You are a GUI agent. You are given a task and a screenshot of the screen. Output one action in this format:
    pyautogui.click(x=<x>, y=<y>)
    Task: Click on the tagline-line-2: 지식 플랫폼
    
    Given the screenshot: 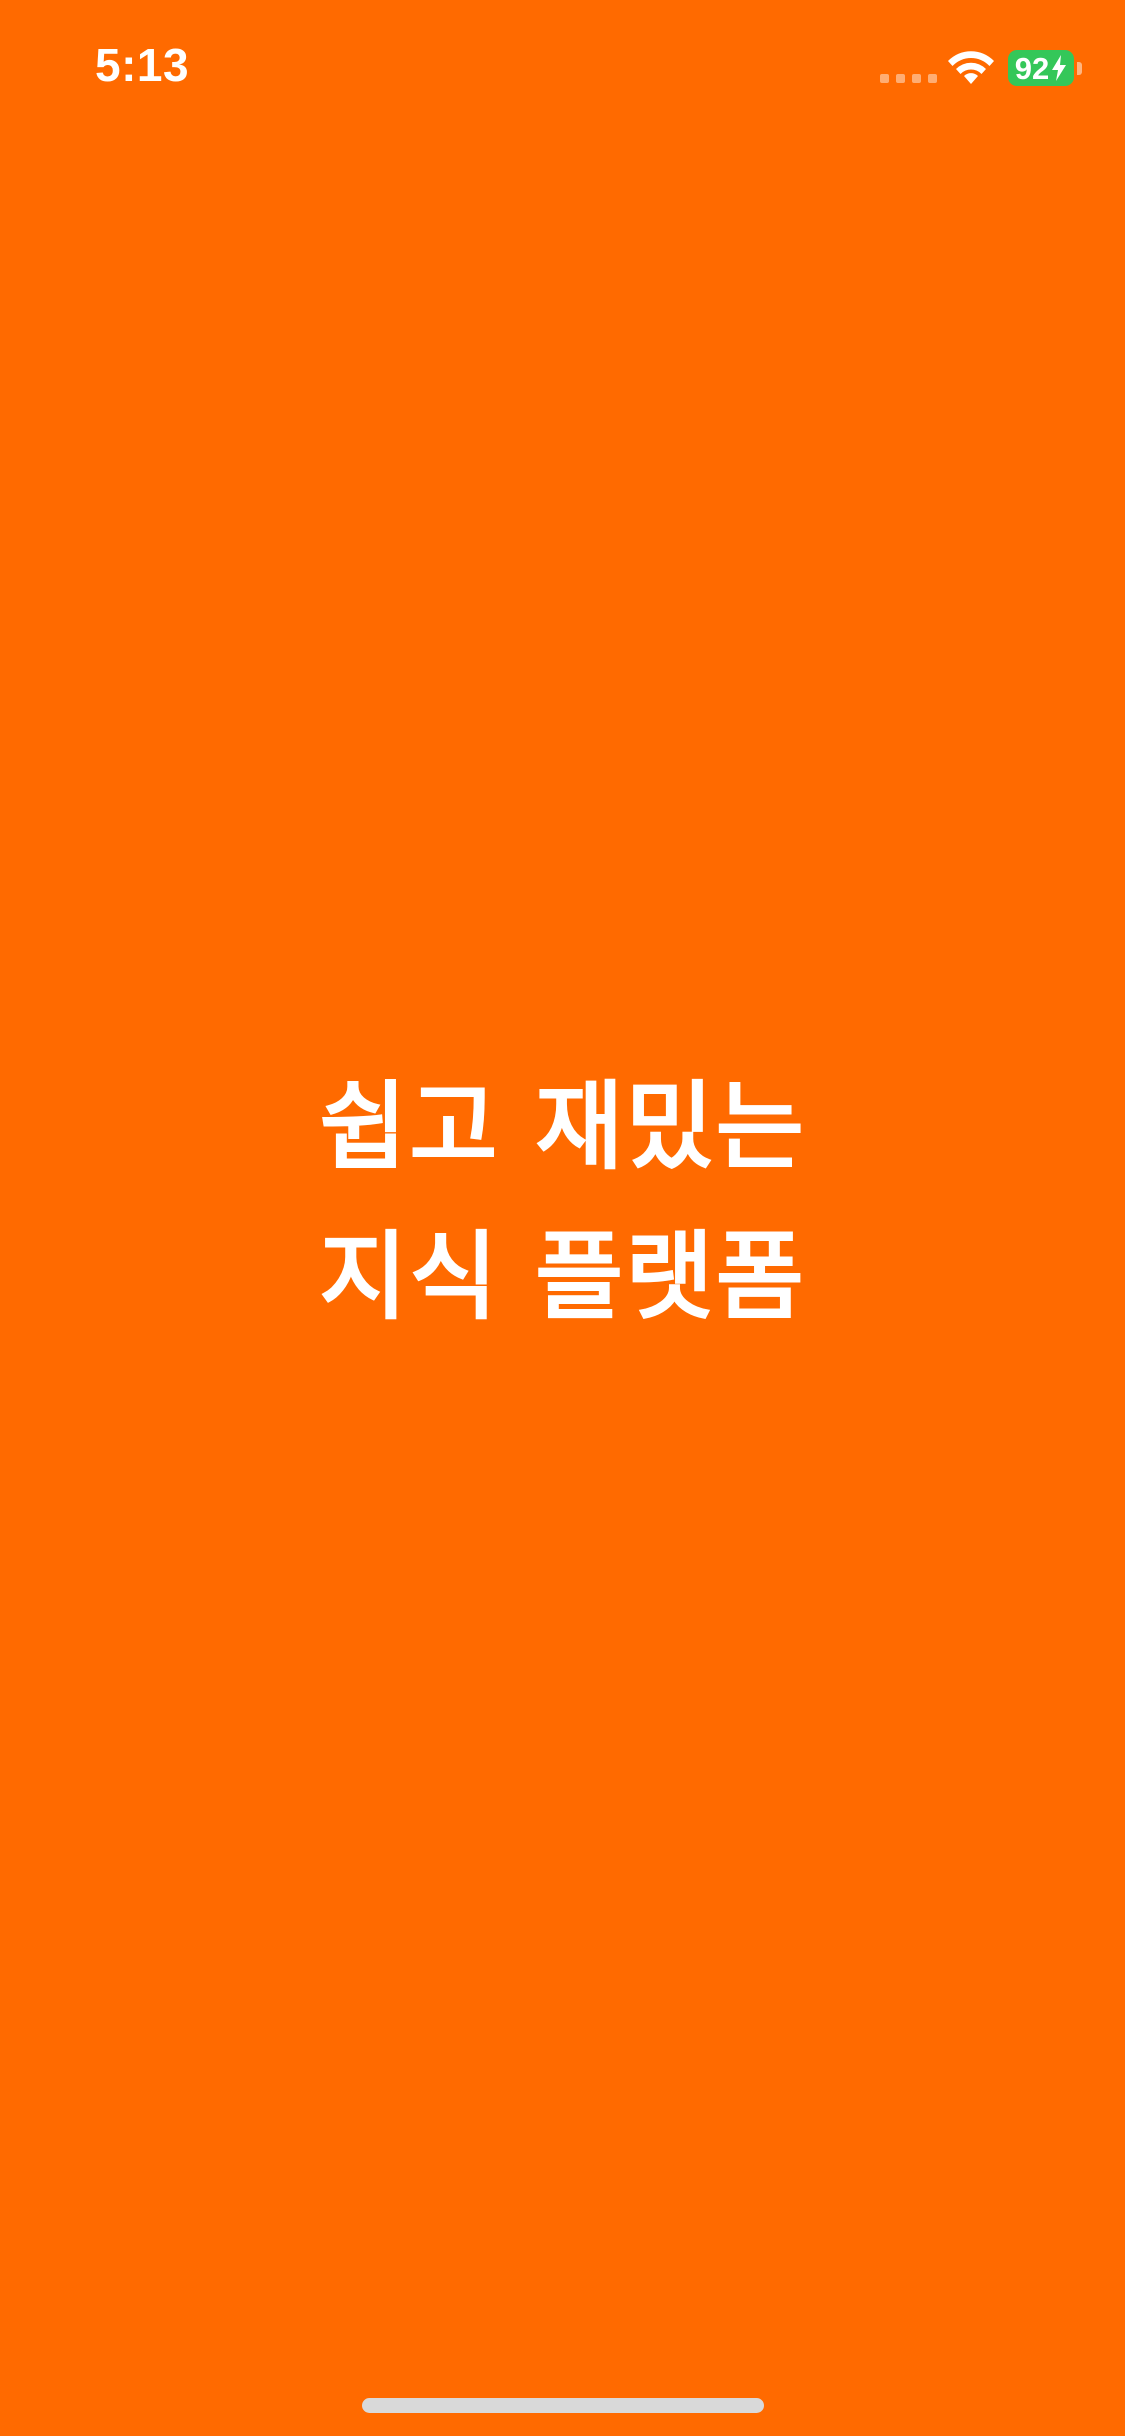 What is the action you would take?
    pyautogui.click(x=562, y=1277)
    